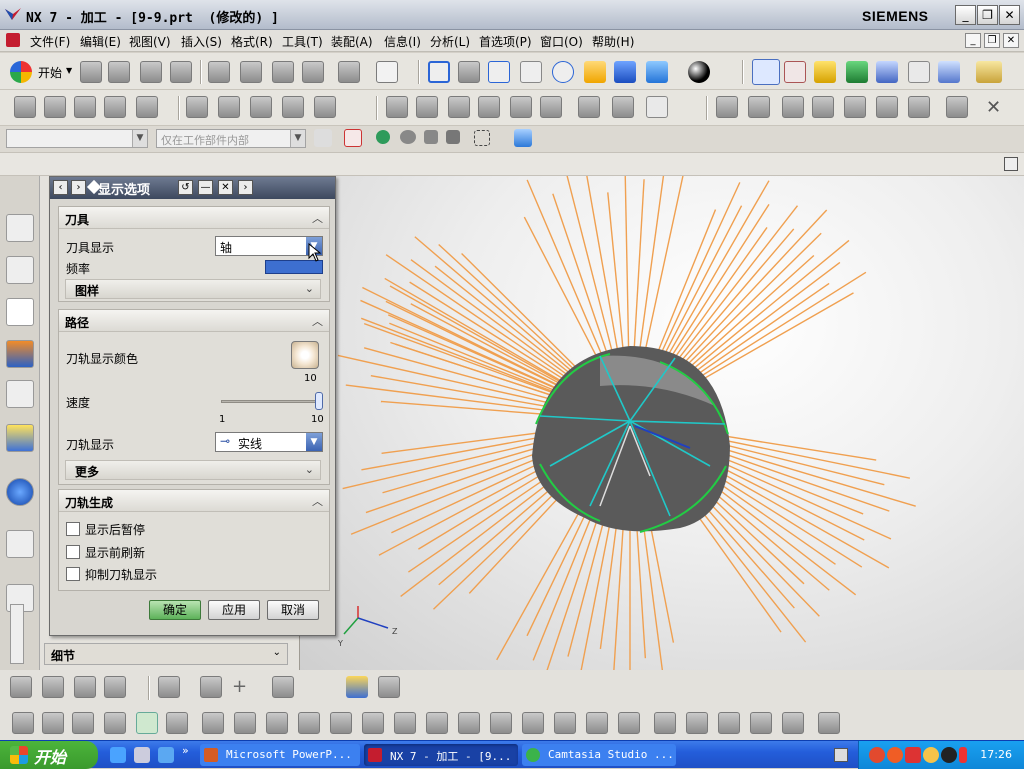 This screenshot has height=769, width=1024. Describe the element at coordinates (957, 107) in the screenshot. I see `property-icon` at that location.